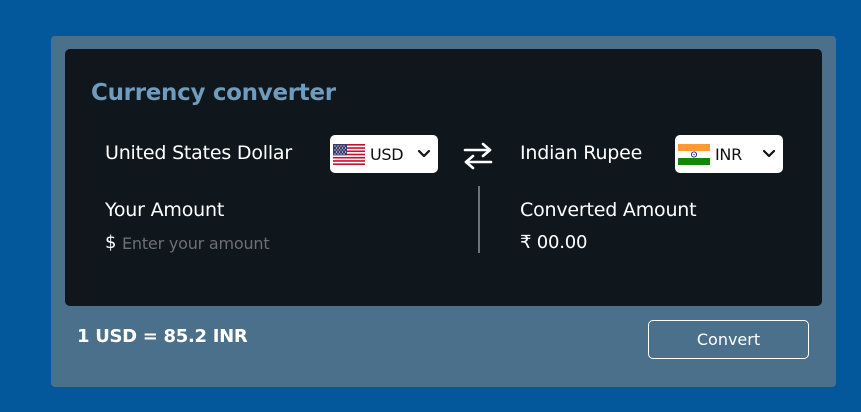 The height and width of the screenshot is (412, 861). What do you see at coordinates (213, 93) in the screenshot?
I see `converter-title: Currency converter` at bounding box center [213, 93].